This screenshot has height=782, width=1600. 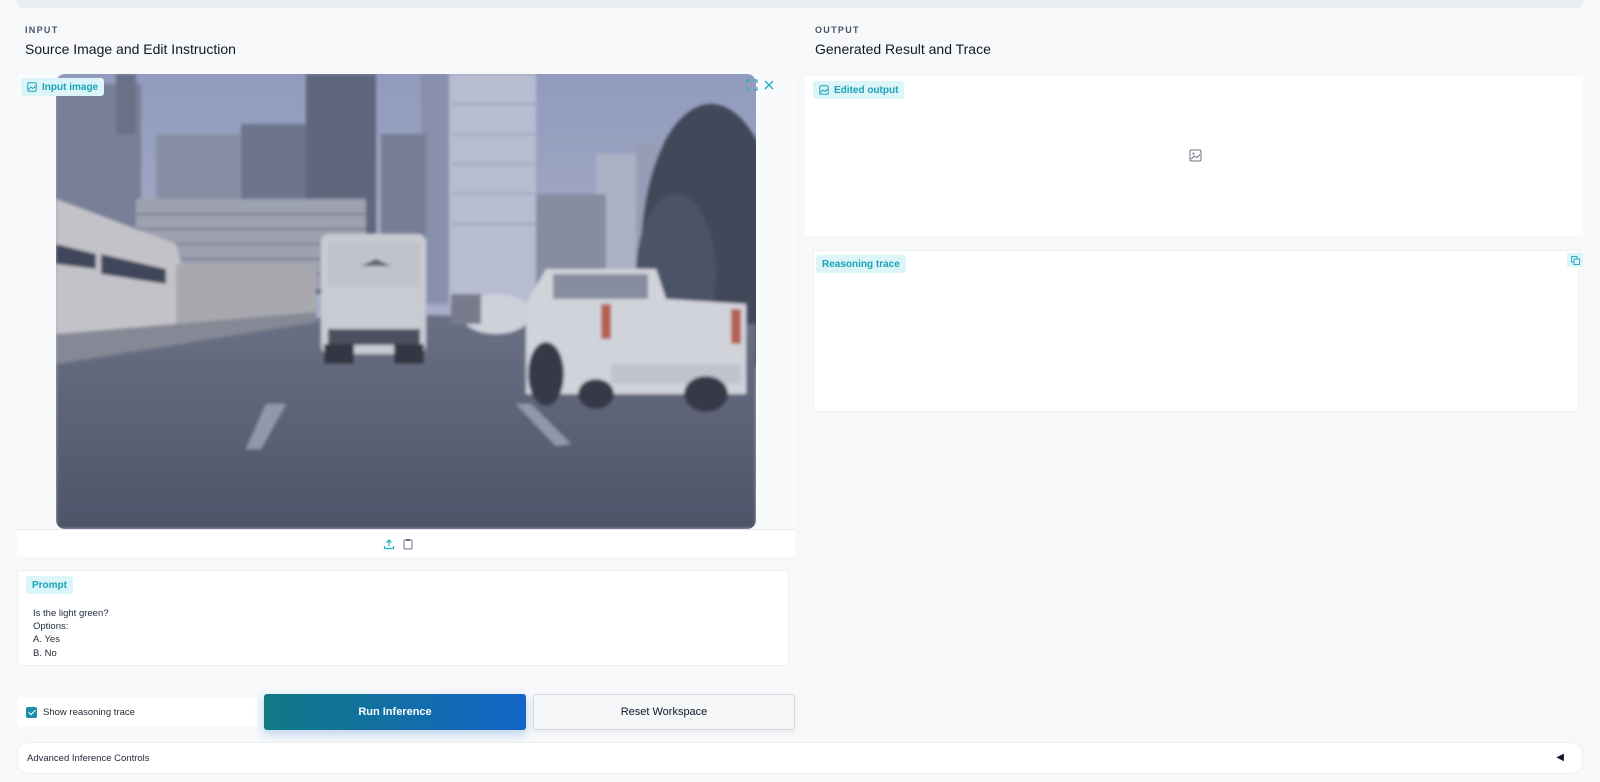 I want to click on show-reasoning-toggle: Show reasoning trace, so click(x=137, y=712).